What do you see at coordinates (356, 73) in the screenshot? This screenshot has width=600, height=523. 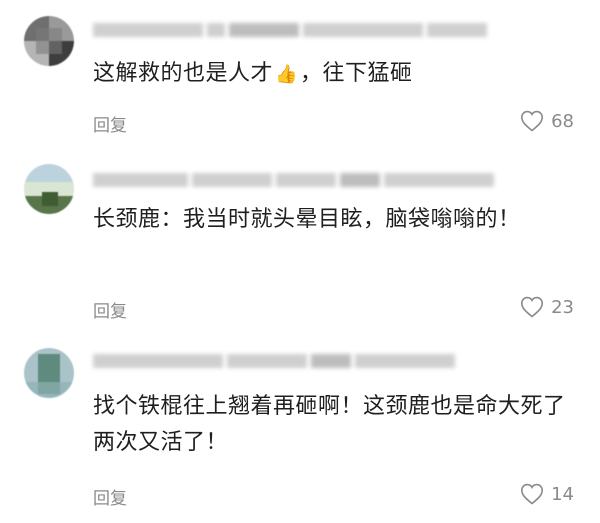 I see `comment-text-suffix: ，往下猛砸` at bounding box center [356, 73].